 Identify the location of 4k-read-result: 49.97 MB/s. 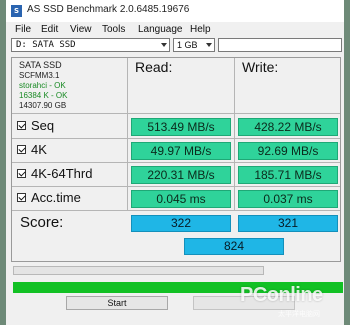
(181, 151).